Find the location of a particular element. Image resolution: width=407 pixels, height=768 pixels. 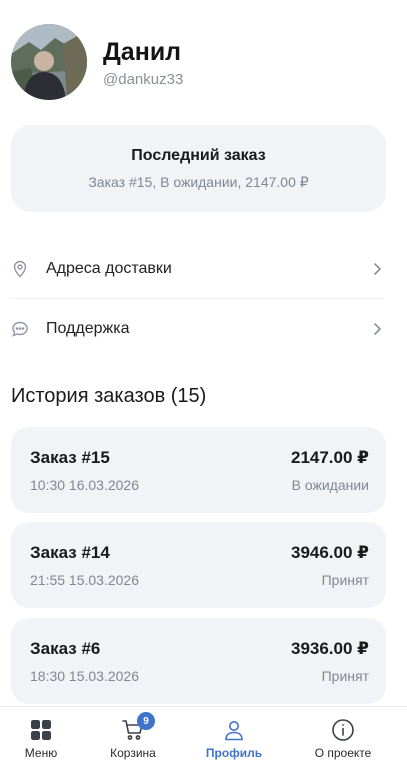

order-datetime: 10:30 16.03.2026 is located at coordinates (84, 485).